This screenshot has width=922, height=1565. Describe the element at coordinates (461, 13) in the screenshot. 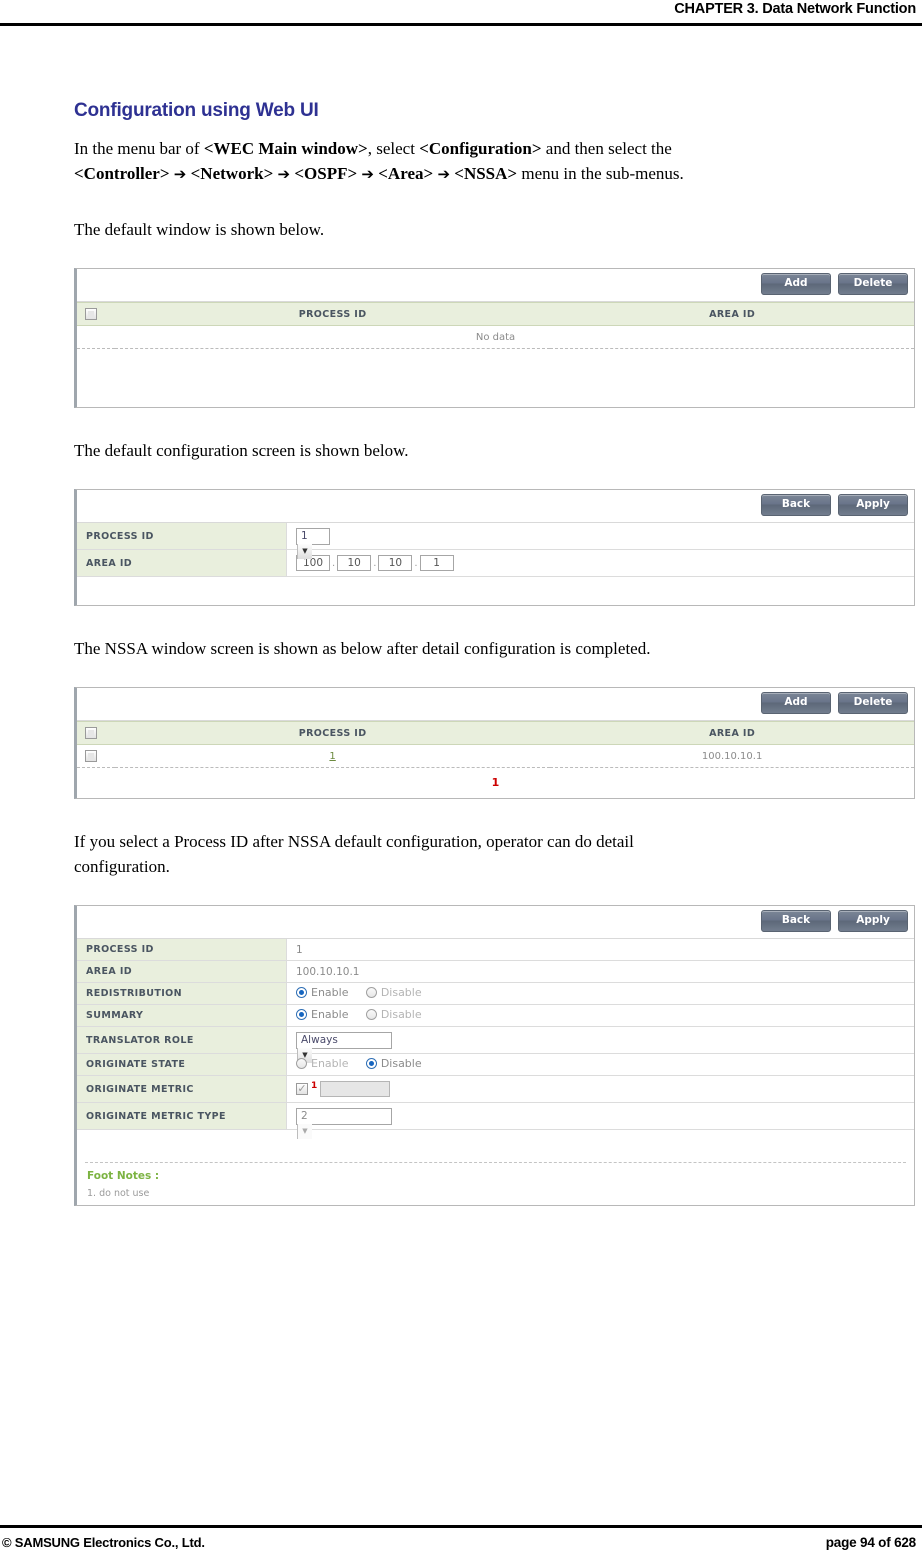

I see `page-header: CHAPTER 3. Data Network Function` at that location.